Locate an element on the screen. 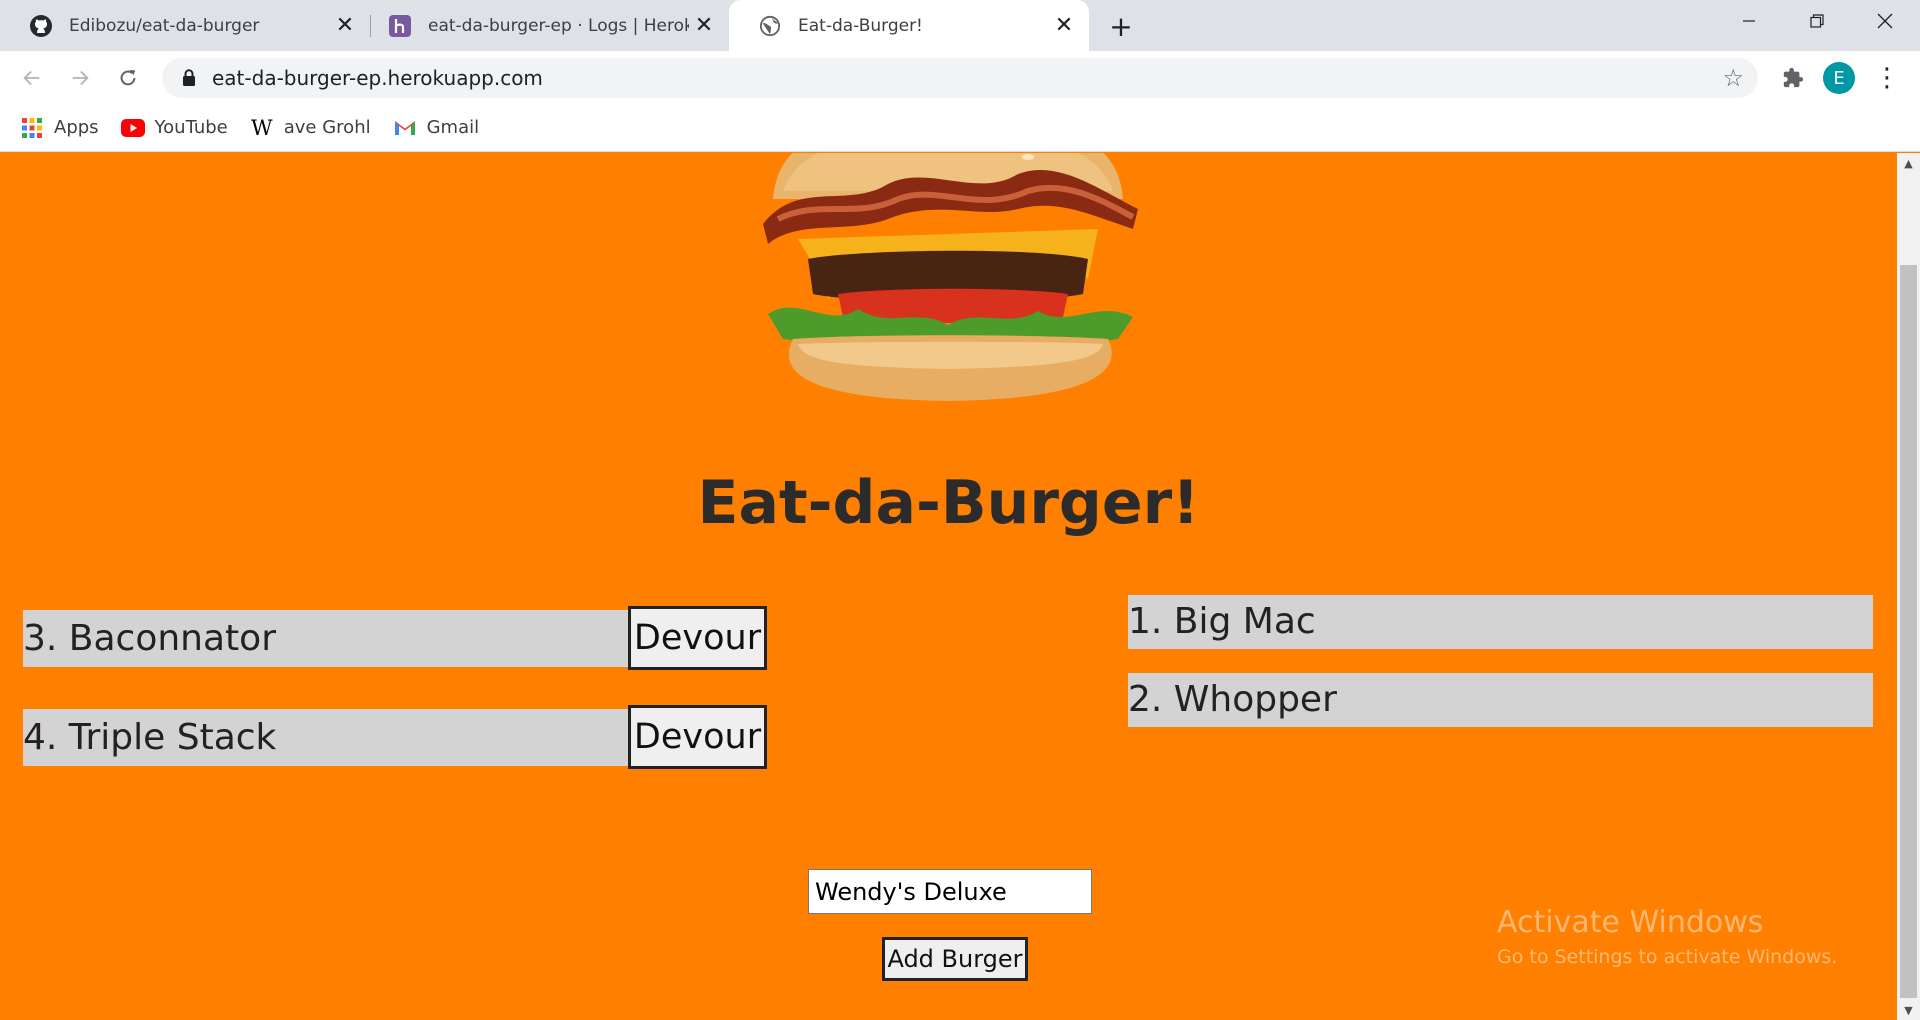 The image size is (1920, 1020). minimize-button is located at coordinates (1749, 21).